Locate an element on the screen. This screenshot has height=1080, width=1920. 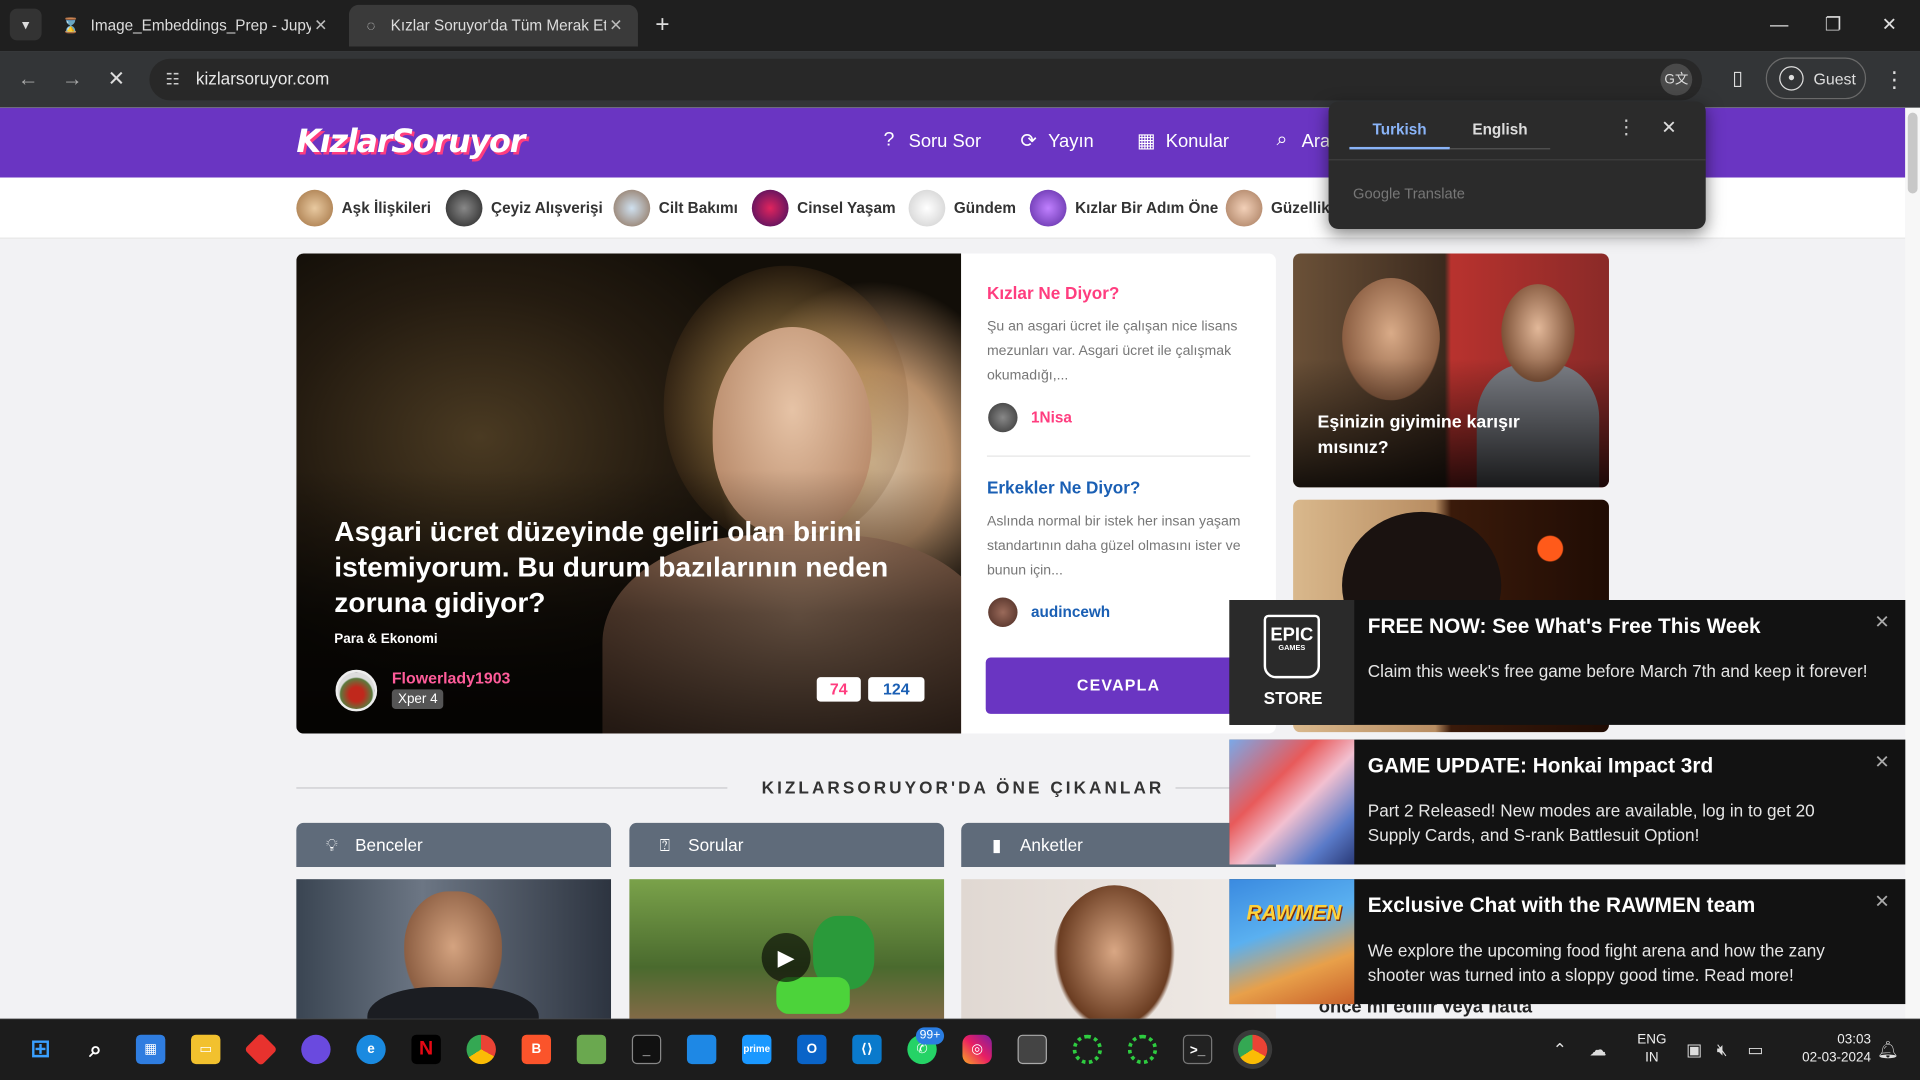
outlook-icon: O is located at coordinates (812, 1049).